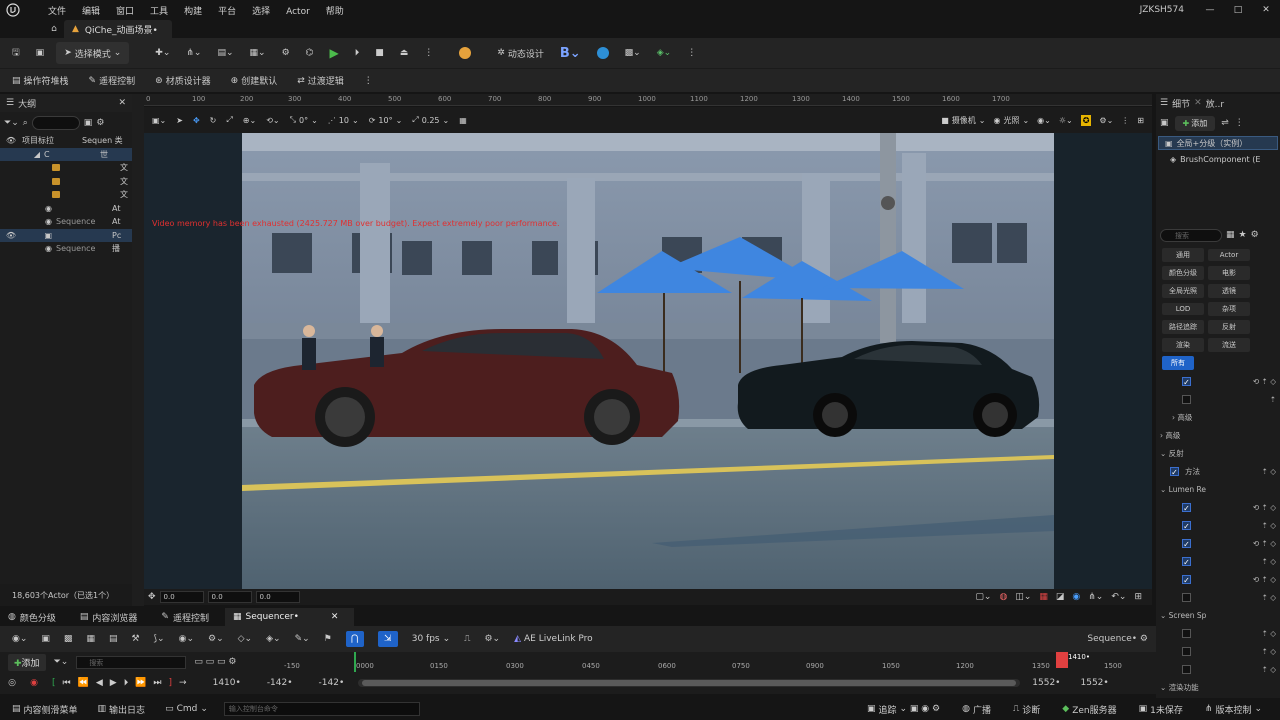 The height and width of the screenshot is (720, 1280). What do you see at coordinates (183, 81) in the screenshot?
I see `material-designer-button: ⊛ 材质设计器` at bounding box center [183, 81].